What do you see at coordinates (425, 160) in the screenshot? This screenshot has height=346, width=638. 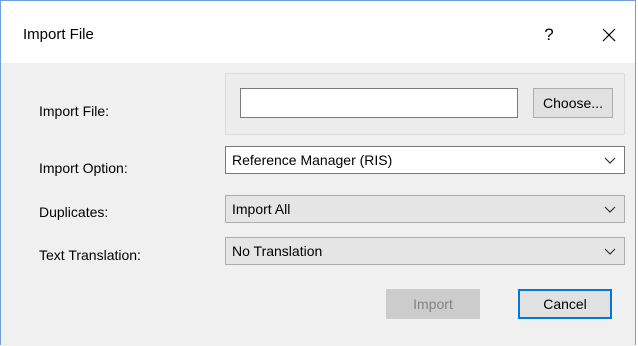 I see `import-option-select: Reference Manager (RIS)` at bounding box center [425, 160].